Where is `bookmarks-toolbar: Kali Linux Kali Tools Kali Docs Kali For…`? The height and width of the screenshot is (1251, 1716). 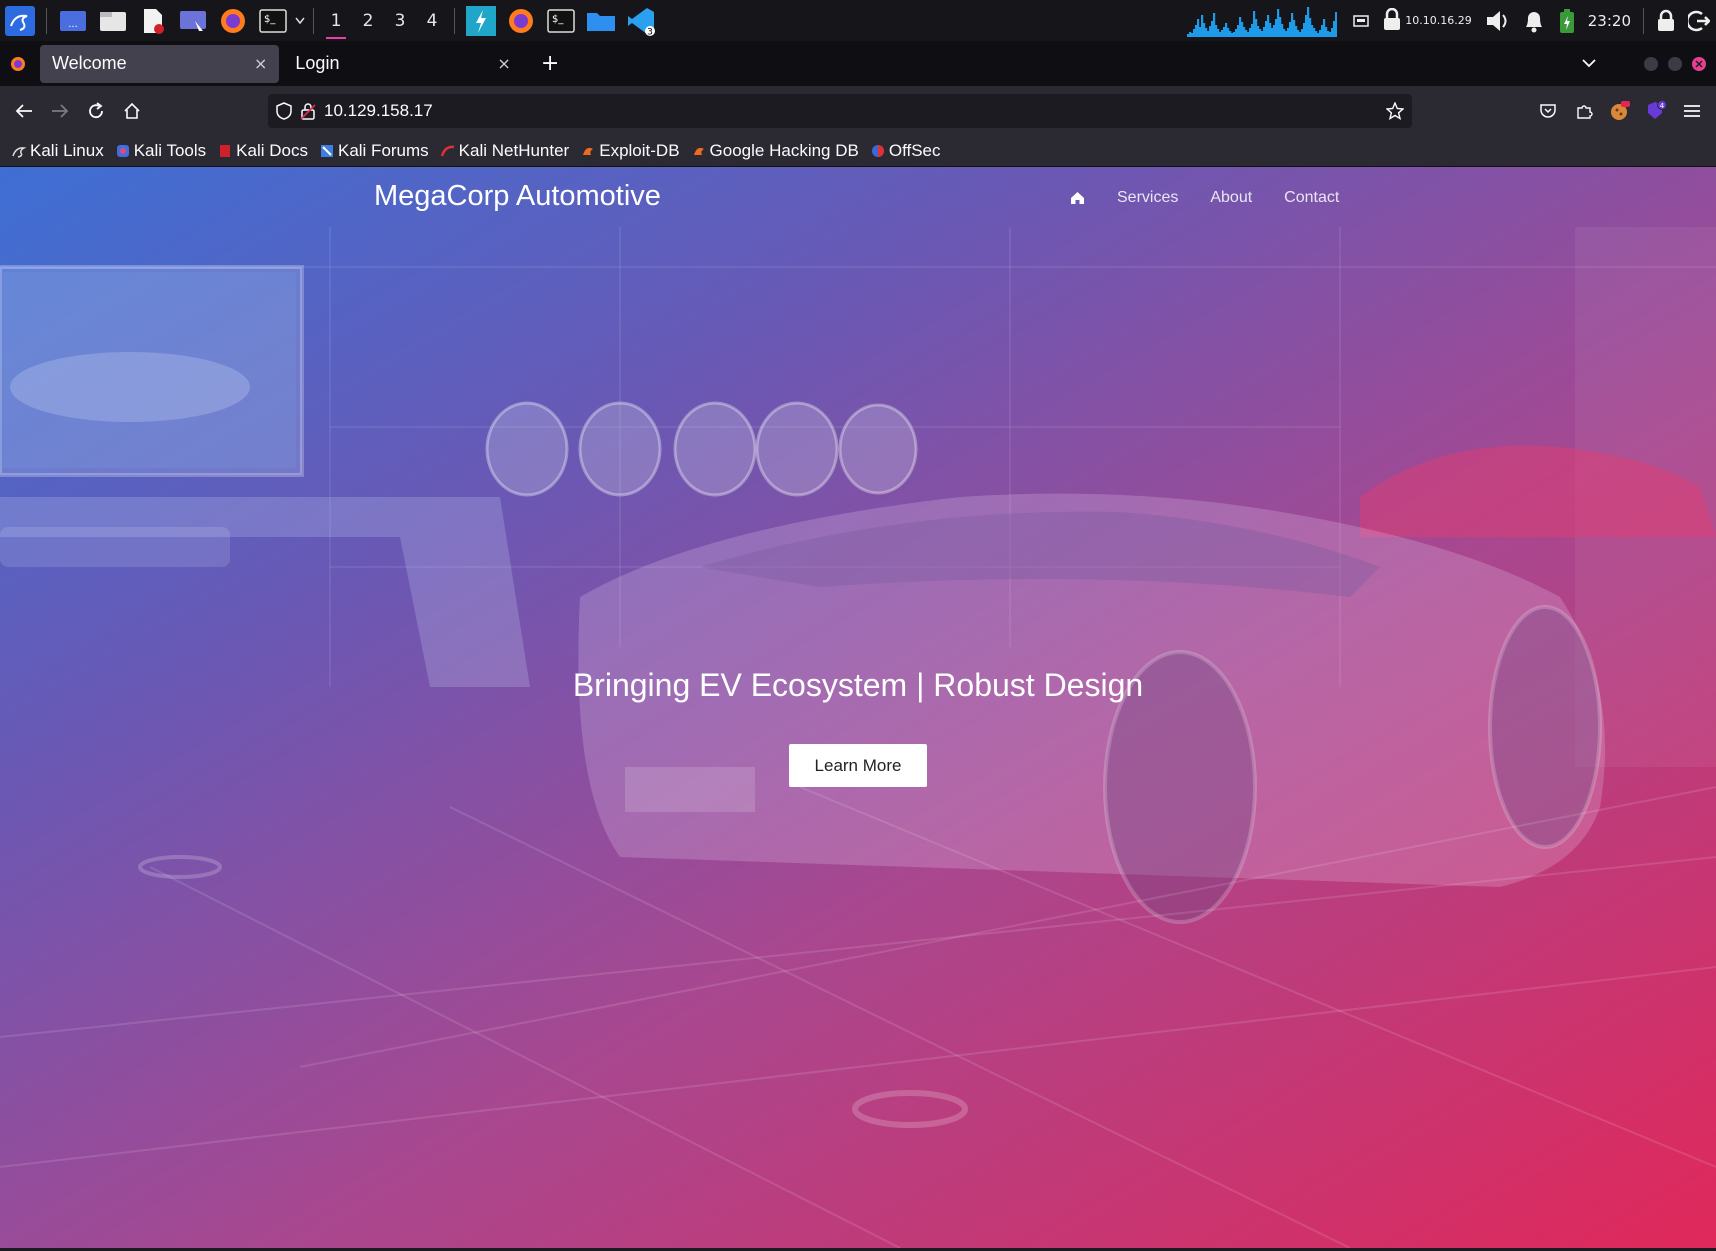 bookmarks-toolbar: Kali Linux Kali Tools Kali Docs Kali For… is located at coordinates (858, 151).